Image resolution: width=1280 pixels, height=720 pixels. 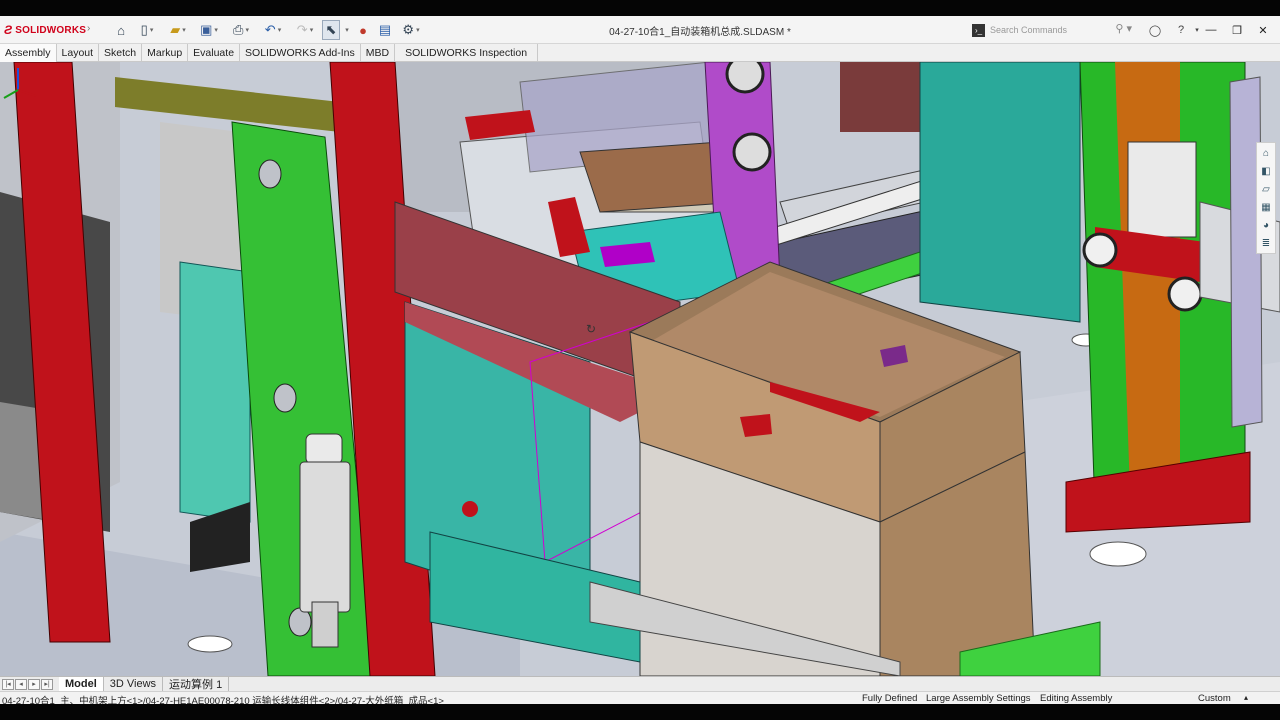 I want to click on tab-layout: Layout, so click(x=78, y=53).